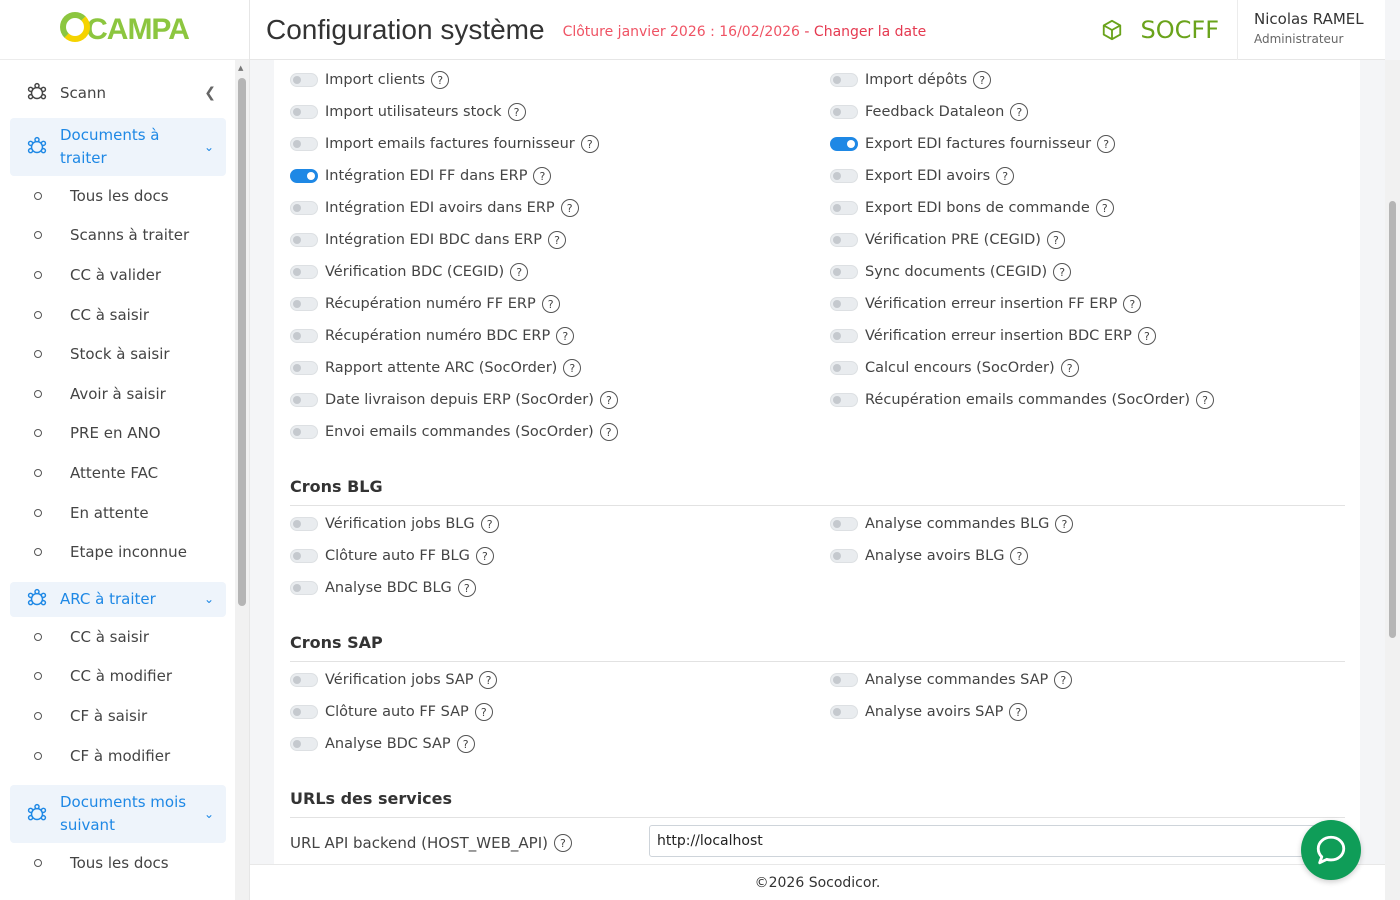 The image size is (1400, 900). I want to click on sidebar-item: Attente FAC, so click(118, 473).